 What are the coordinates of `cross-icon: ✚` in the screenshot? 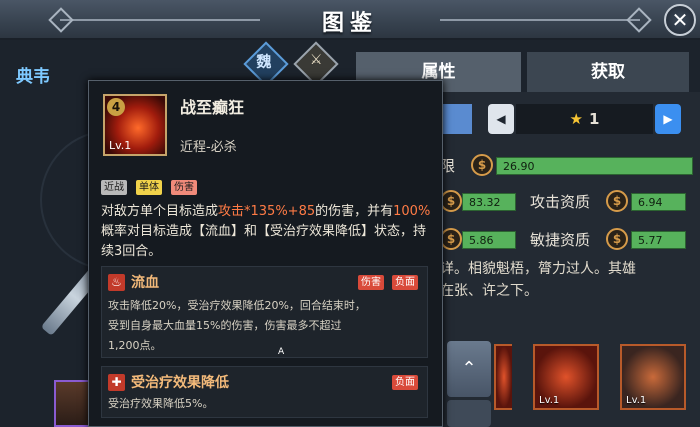 It's located at (116, 382).